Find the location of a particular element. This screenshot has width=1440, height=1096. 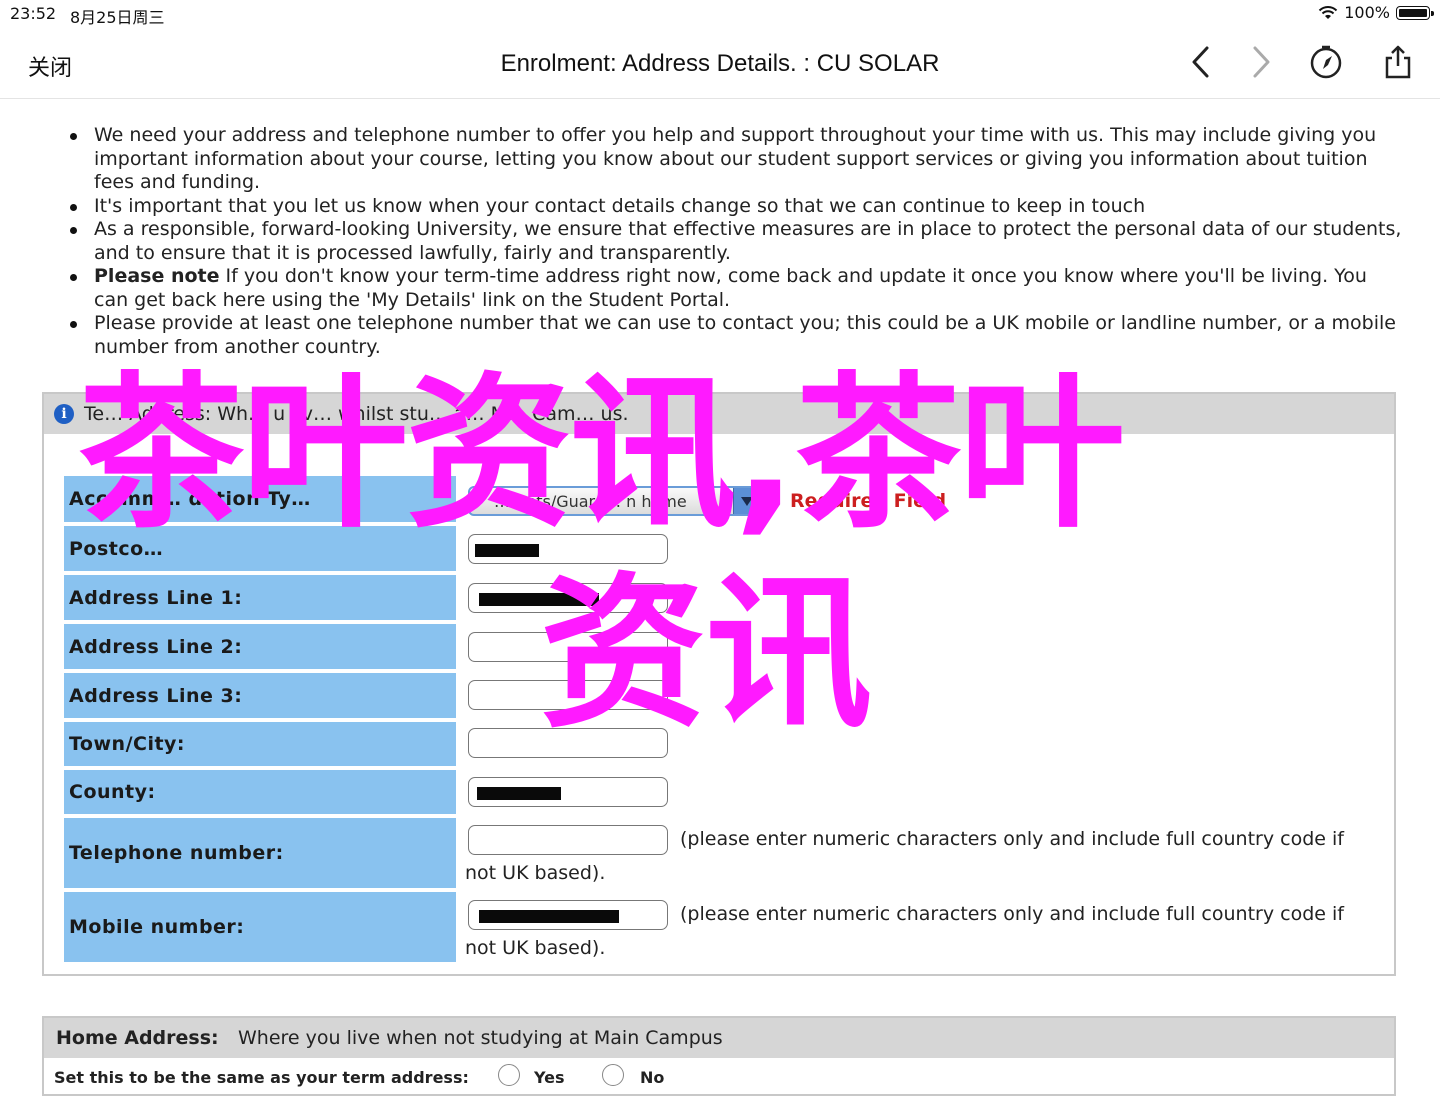

address-line-1-input is located at coordinates (568, 598).